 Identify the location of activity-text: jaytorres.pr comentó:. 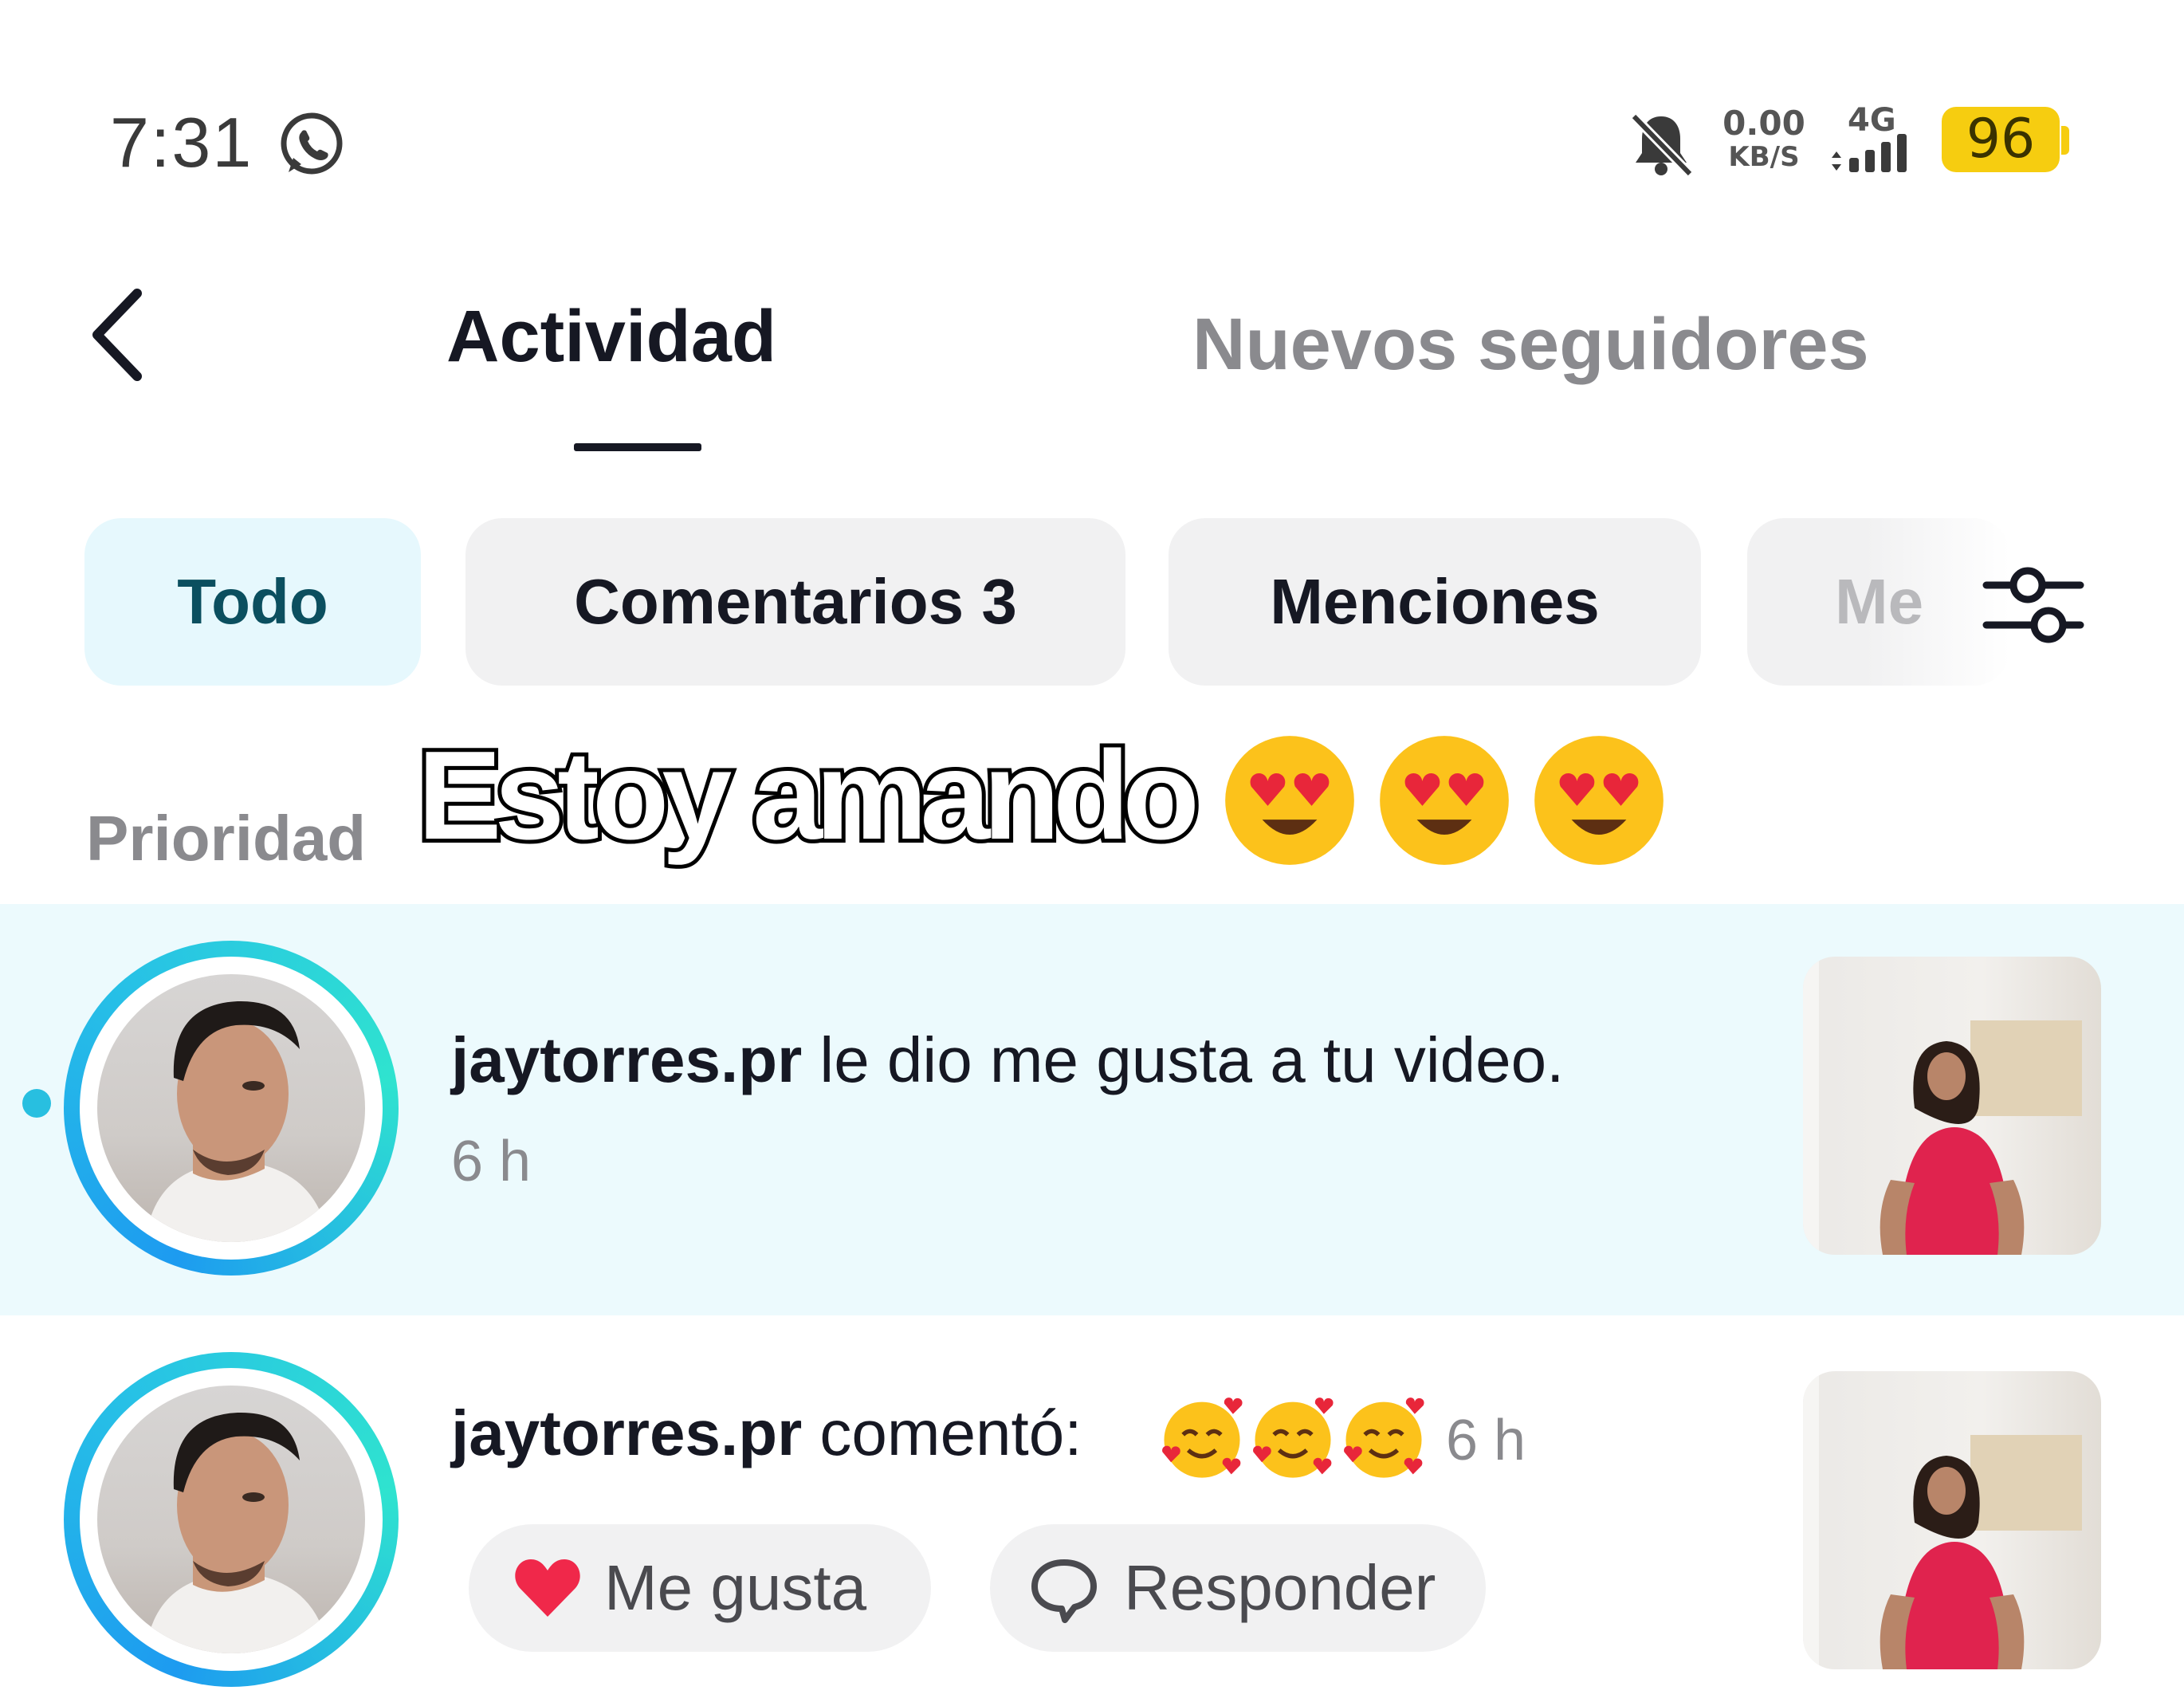
(766, 1433).